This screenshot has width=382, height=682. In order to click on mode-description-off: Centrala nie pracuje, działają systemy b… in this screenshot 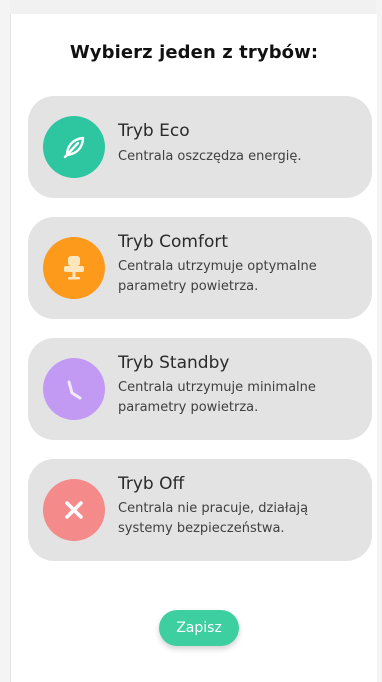, I will do `click(213, 518)`.